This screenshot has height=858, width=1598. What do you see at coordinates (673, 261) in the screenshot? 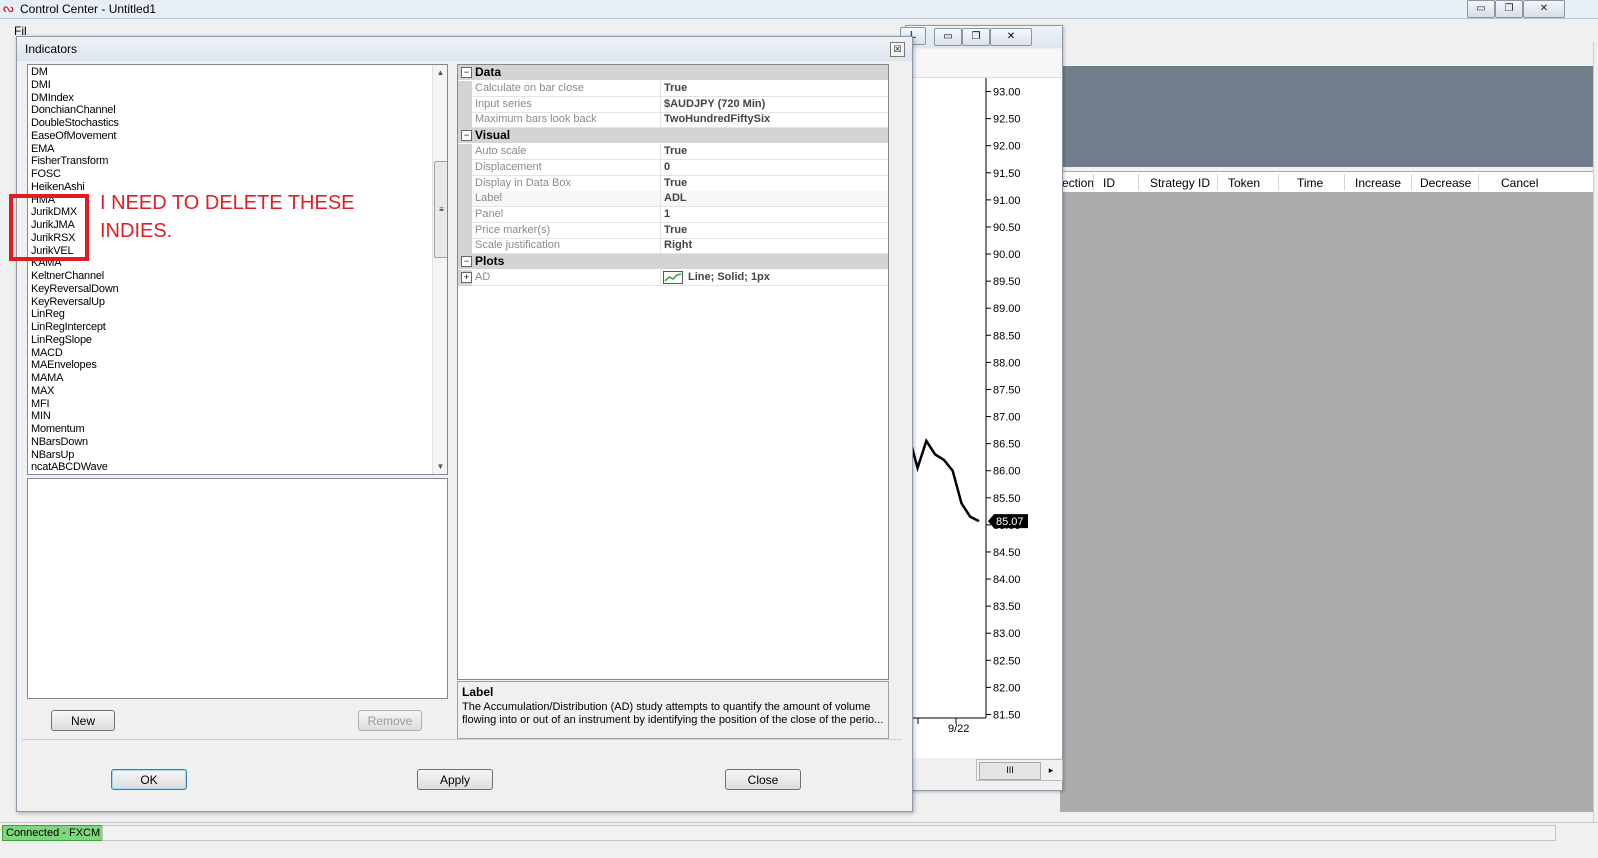
I see `property-category: − Plots` at bounding box center [673, 261].